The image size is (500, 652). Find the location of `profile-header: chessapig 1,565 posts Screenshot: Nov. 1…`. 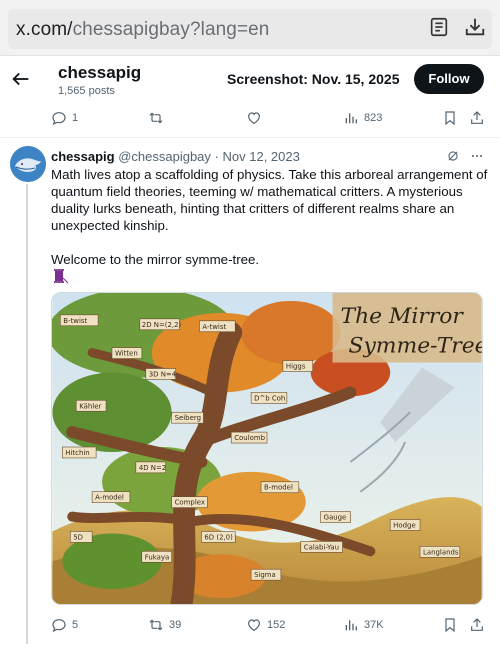

profile-header: chessapig 1,565 posts Screenshot: Nov. 1… is located at coordinates (250, 81).